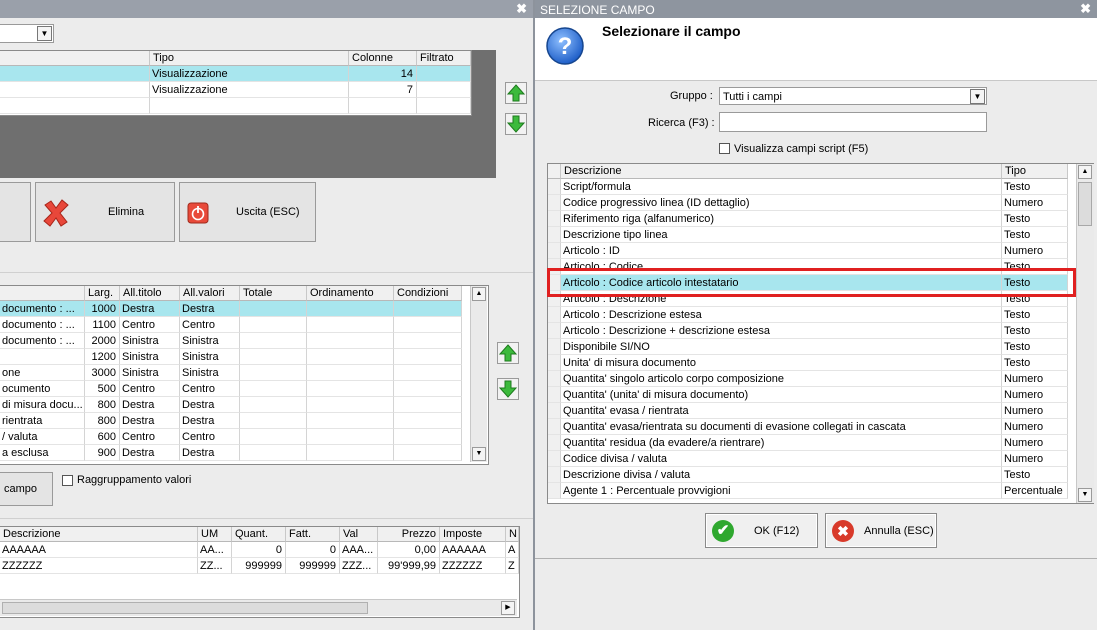 Image resolution: width=1097 pixels, height=630 pixels. What do you see at coordinates (444, 90) in the screenshot?
I see `views-cell-filtrato` at bounding box center [444, 90].